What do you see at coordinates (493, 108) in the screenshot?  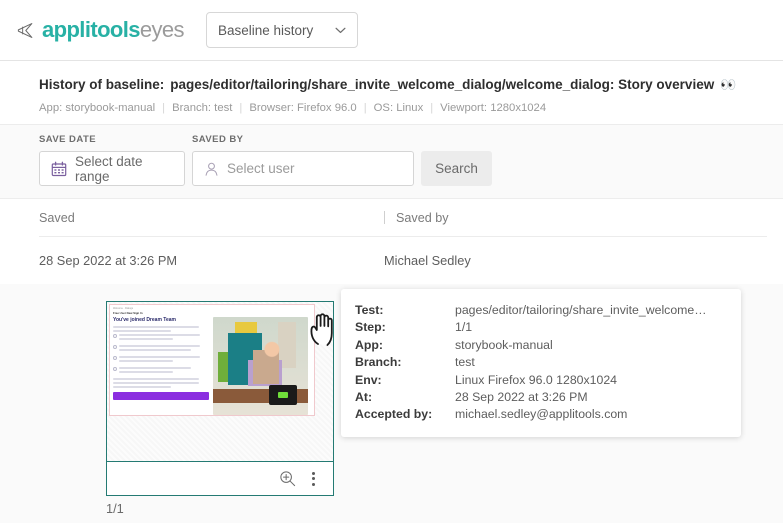 I see `meta-viewport: Viewport: 1280x1024` at bounding box center [493, 108].